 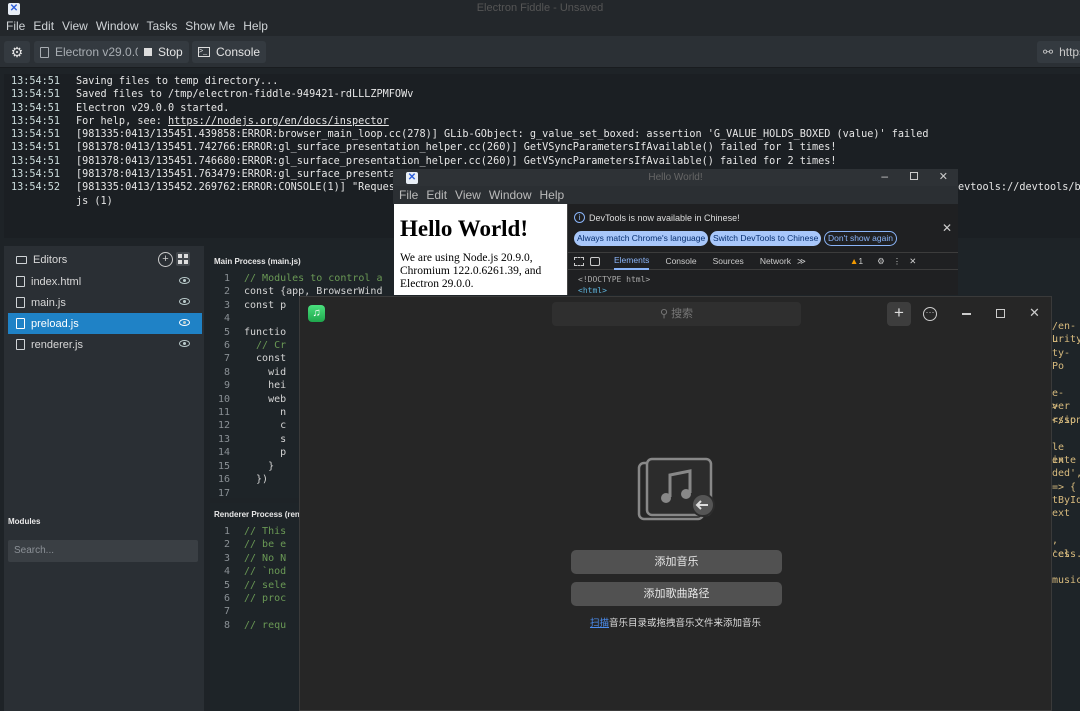 I want to click on search-placeholder: 搜索, so click(x=682, y=314).